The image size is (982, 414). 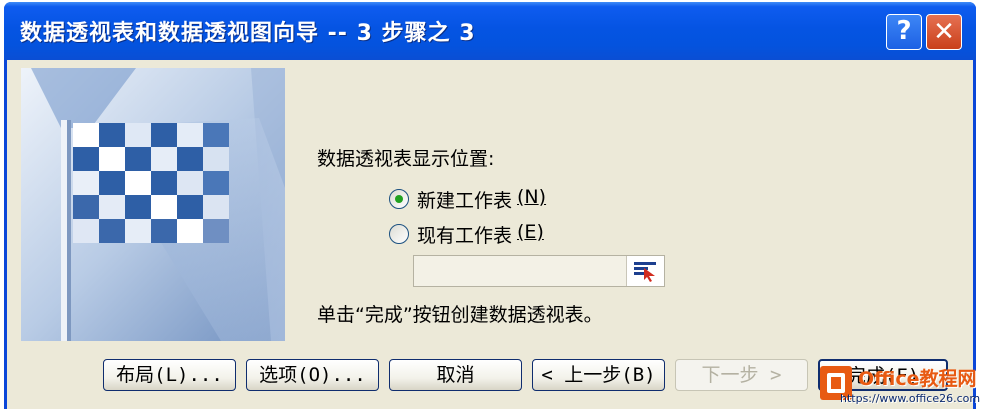 I want to click on radio-new-sheet-button, so click(x=399, y=199).